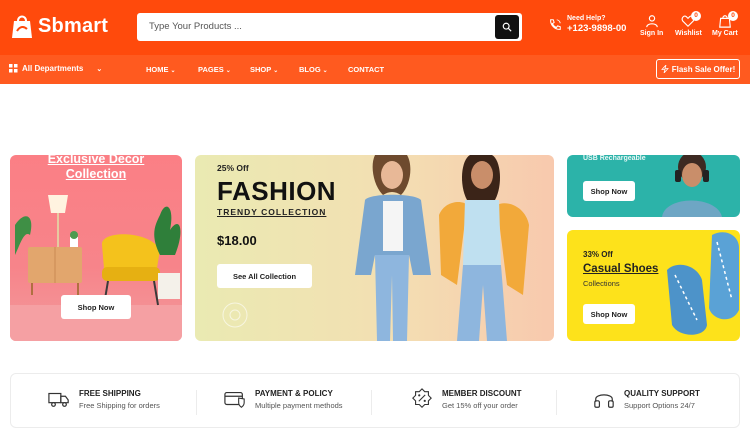 The image size is (750, 435). I want to click on decor-title: Exclusive Decor Collection, so click(96, 168).